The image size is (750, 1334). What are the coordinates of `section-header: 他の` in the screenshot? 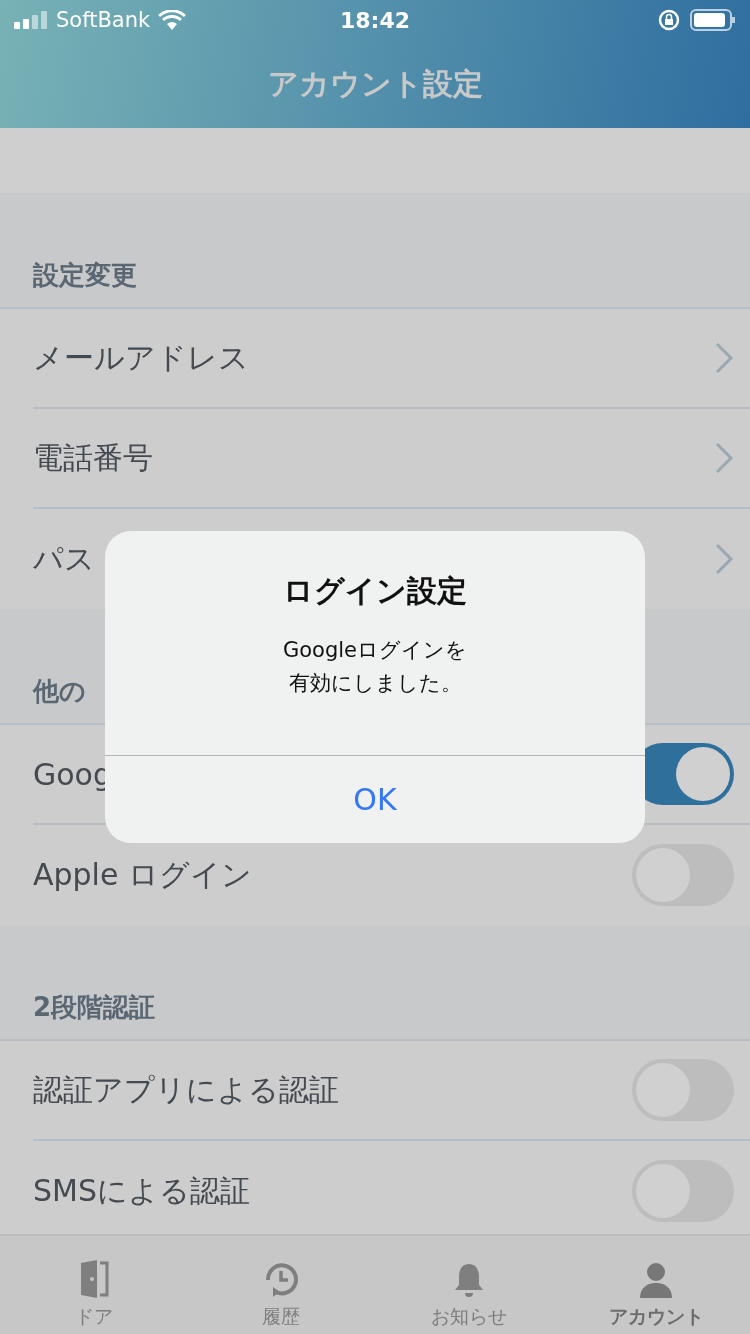 It's located at (59, 691).